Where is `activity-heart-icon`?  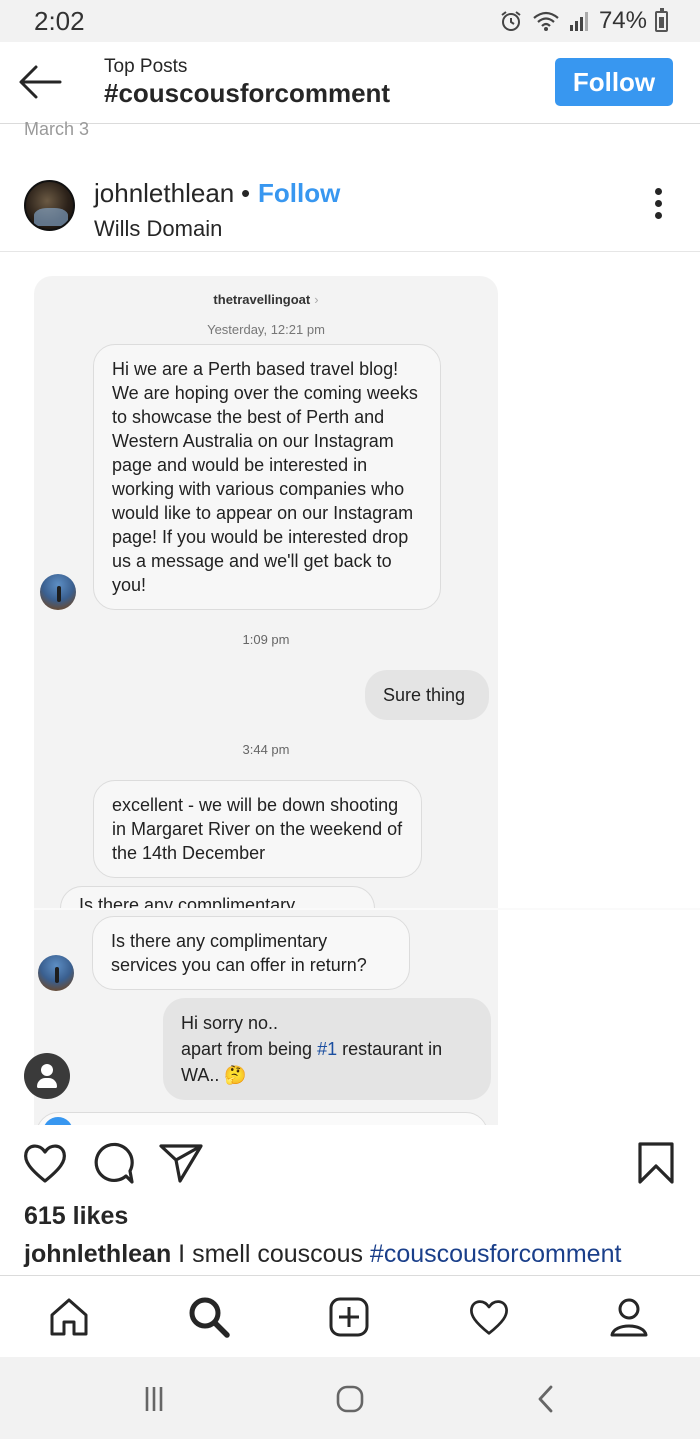 activity-heart-icon is located at coordinates (489, 1317).